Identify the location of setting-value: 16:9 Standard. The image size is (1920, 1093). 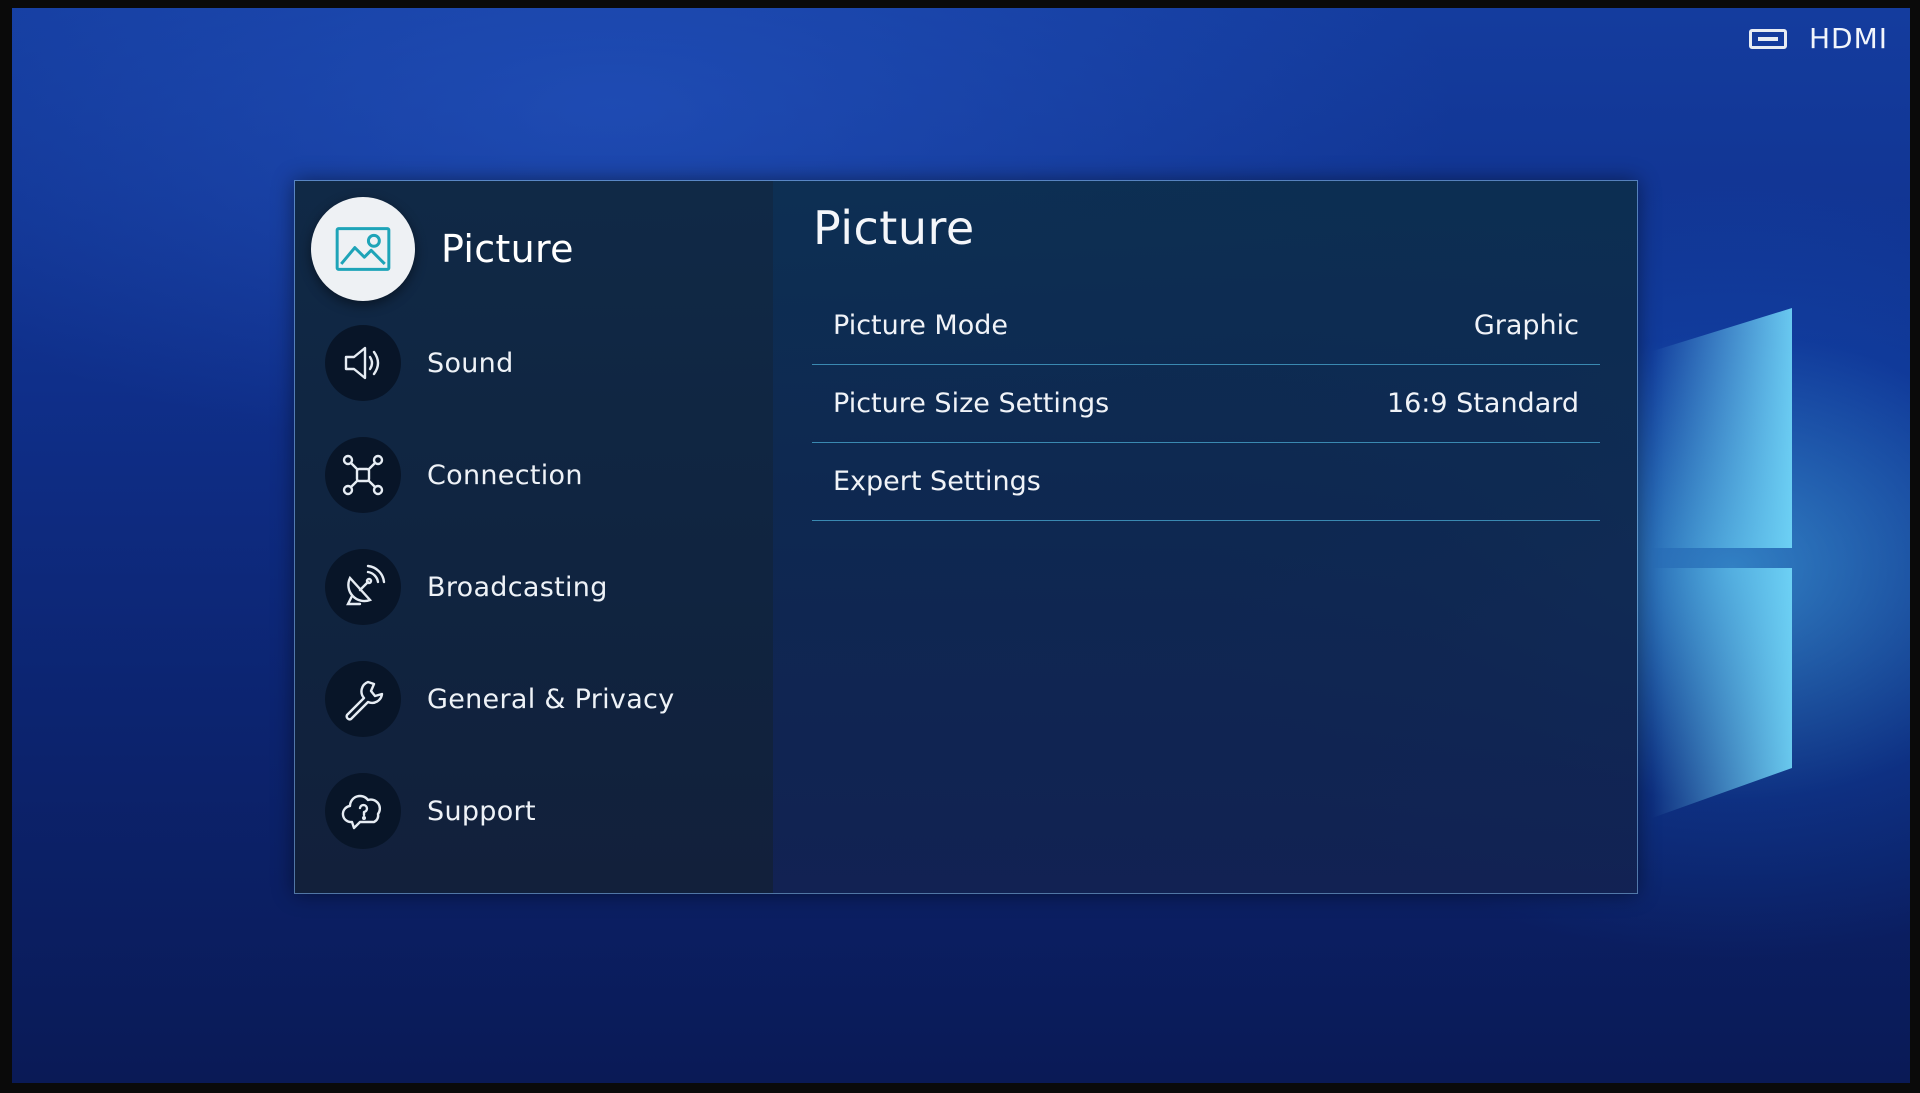
(1482, 403).